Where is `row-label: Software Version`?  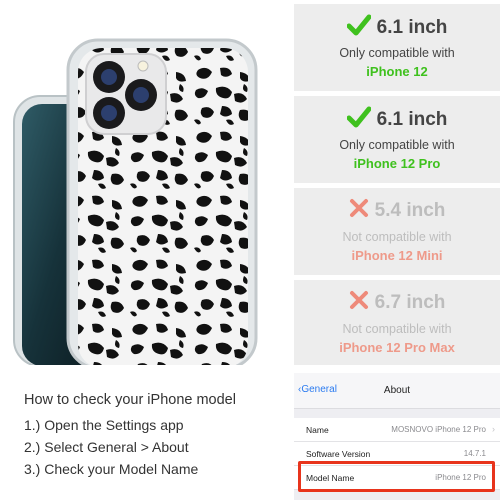
row-label: Software Version is located at coordinates (338, 454).